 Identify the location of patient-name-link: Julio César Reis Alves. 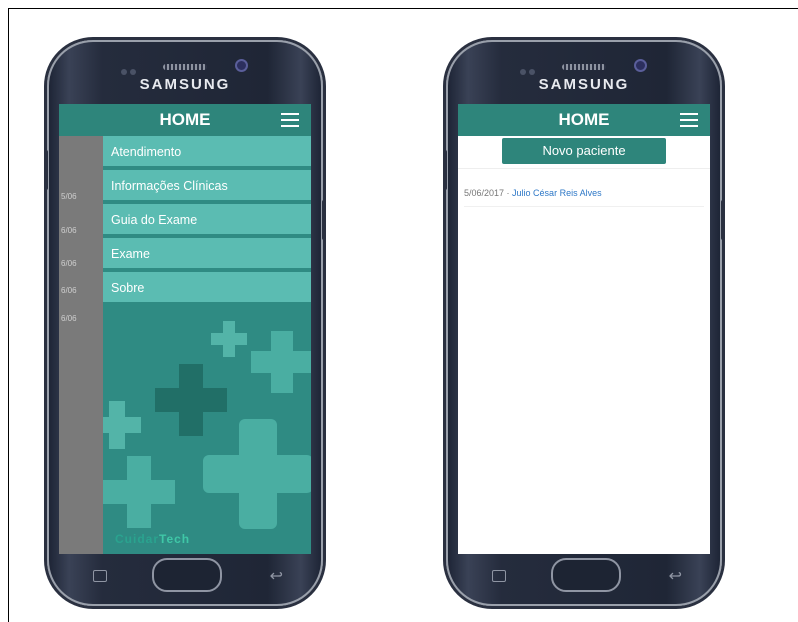
(557, 193).